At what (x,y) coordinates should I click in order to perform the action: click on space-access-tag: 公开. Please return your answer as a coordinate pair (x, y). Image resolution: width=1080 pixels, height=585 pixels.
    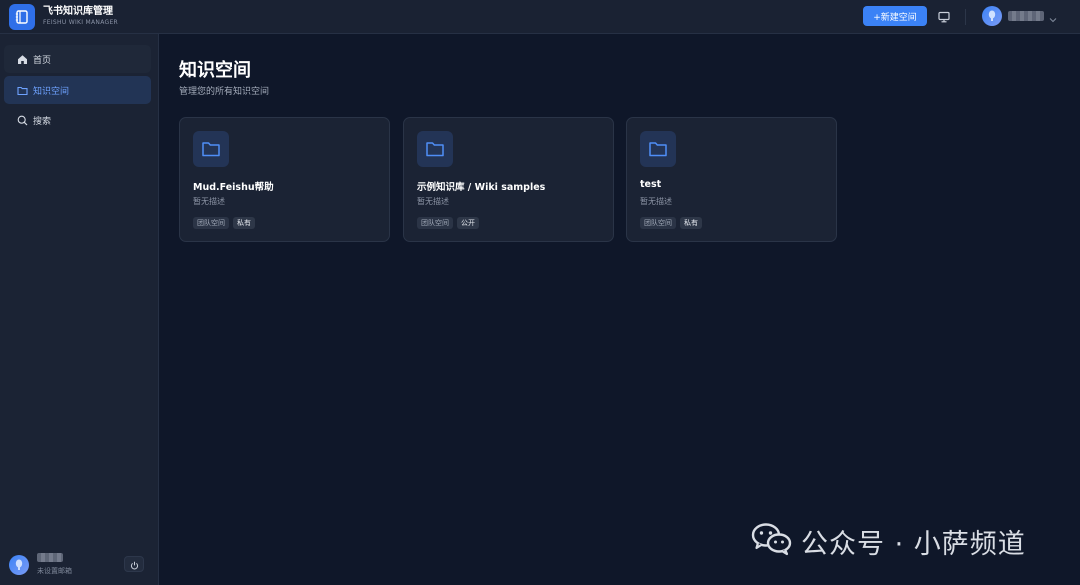
    Looking at the image, I should click on (468, 223).